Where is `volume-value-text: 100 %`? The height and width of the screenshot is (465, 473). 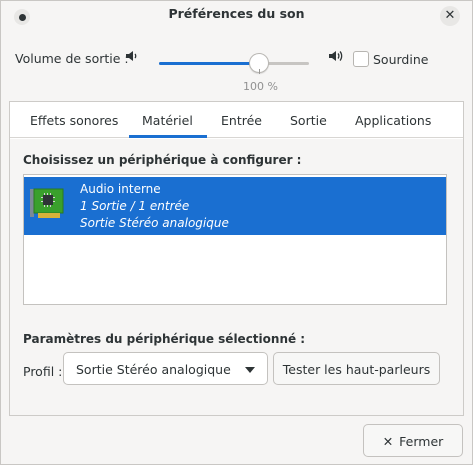
volume-value-text: 100 % is located at coordinates (260, 86).